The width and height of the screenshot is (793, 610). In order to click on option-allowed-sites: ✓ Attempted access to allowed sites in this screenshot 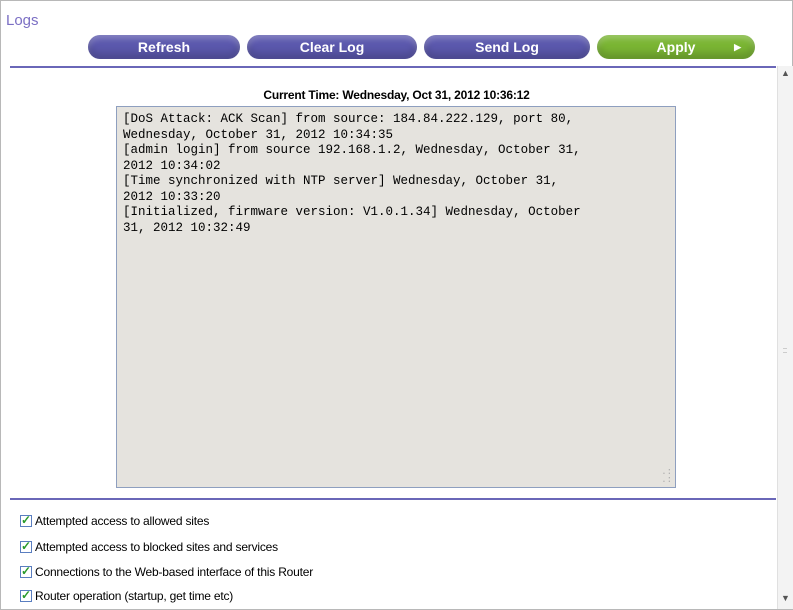, I will do `click(115, 520)`.